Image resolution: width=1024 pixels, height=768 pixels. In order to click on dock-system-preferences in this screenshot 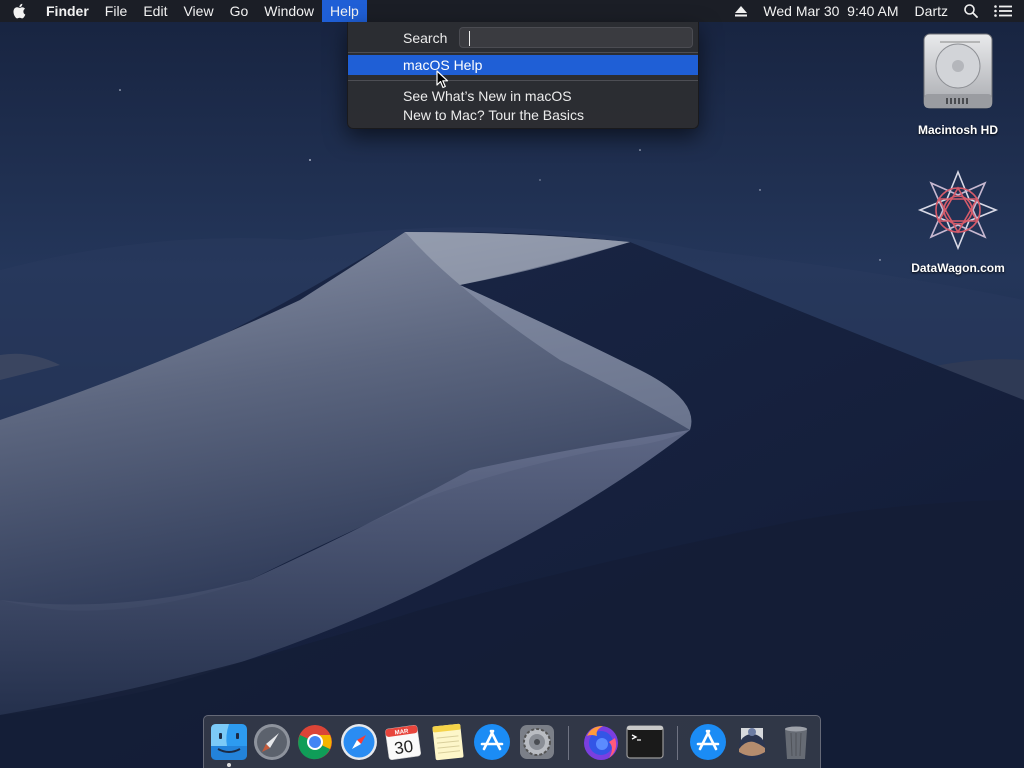, I will do `click(537, 742)`.